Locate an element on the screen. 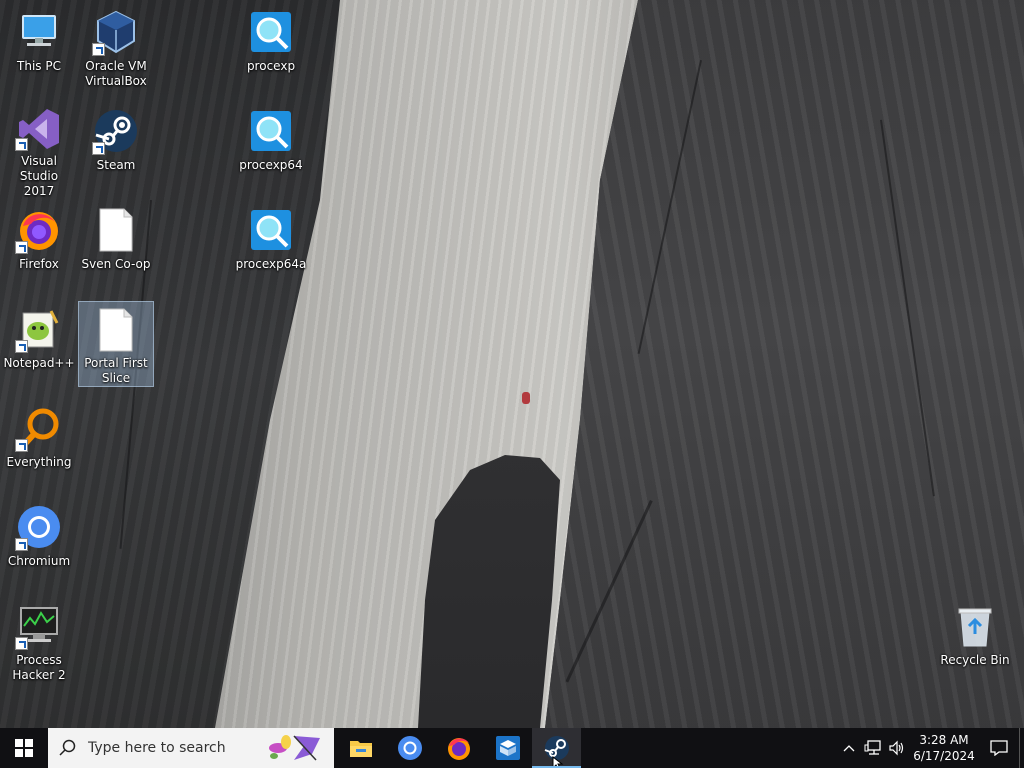 This screenshot has height=768, width=1024. taskbar: 3:28 AM 6/17/2024 is located at coordinates (512, 748).